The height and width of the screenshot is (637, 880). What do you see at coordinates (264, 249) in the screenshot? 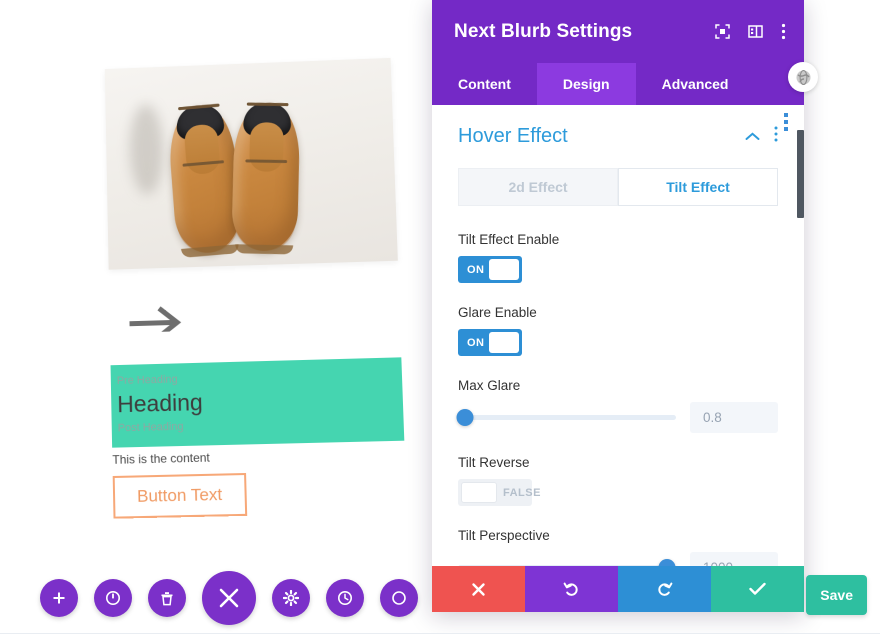
I see `shoe-sole` at bounding box center [264, 249].